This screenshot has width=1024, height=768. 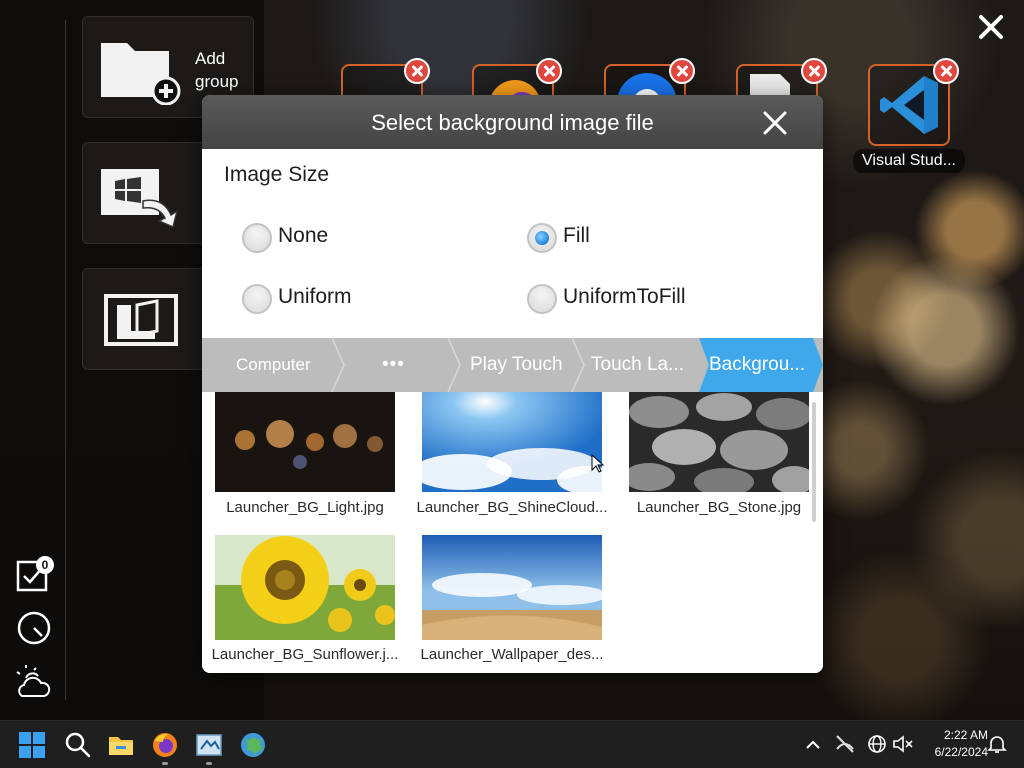 I want to click on image-name: Launcher_BG_Light.jpg, so click(x=305, y=507).